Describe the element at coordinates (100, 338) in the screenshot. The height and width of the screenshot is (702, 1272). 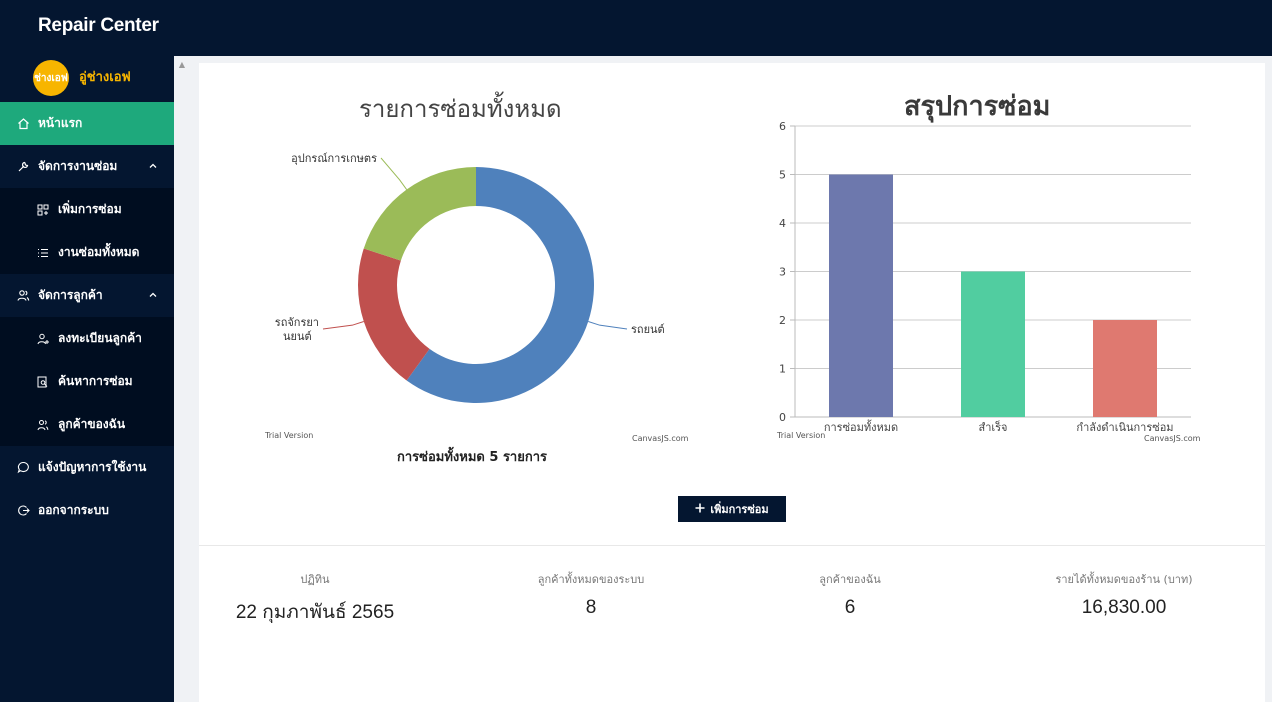
I see `sidebar-item-label: ลงทะเบียนลูกค้า` at that location.